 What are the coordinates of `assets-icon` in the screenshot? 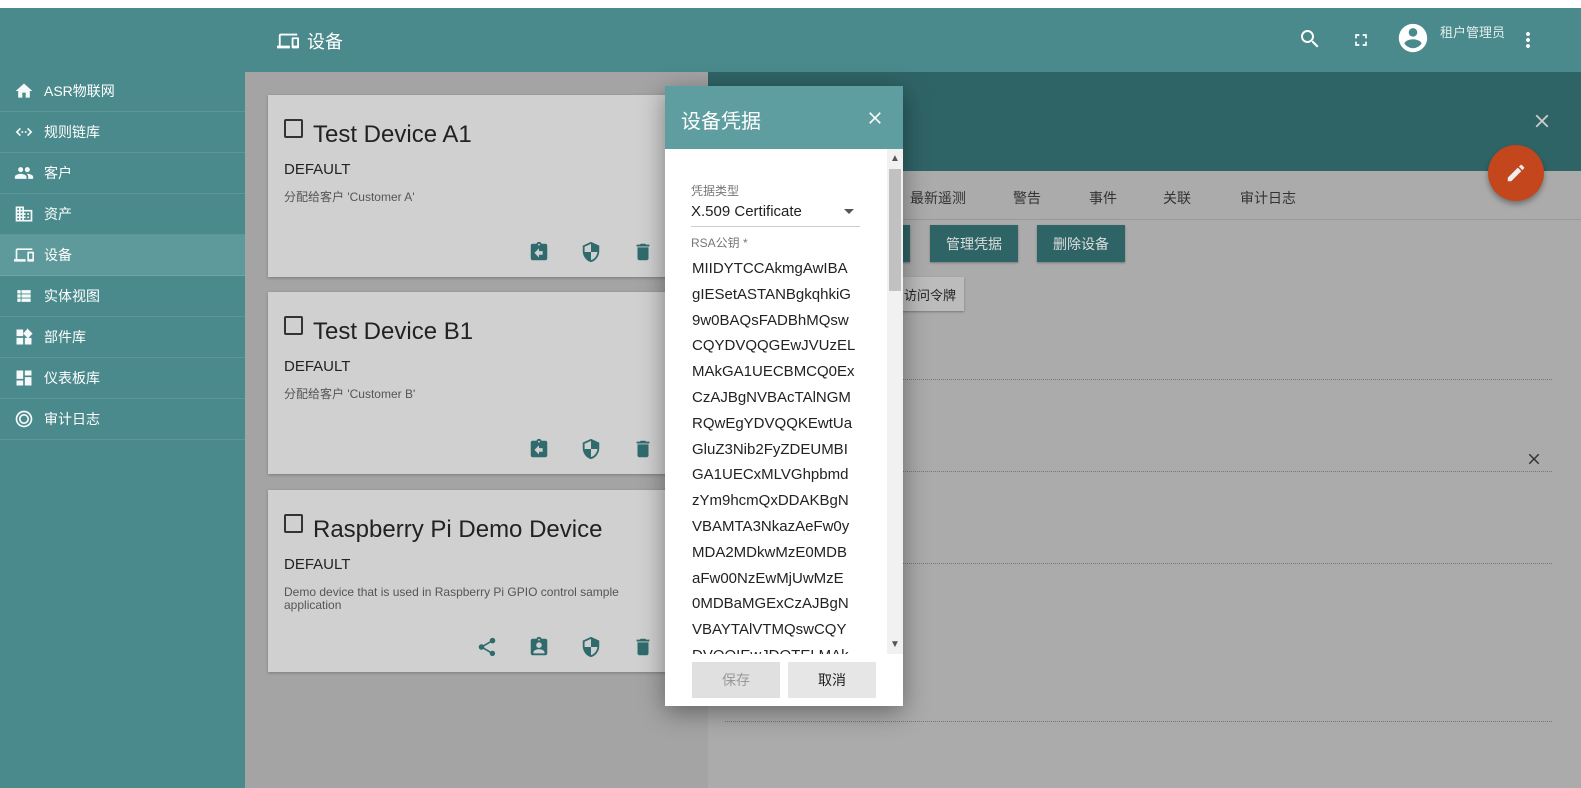 It's located at (24, 214).